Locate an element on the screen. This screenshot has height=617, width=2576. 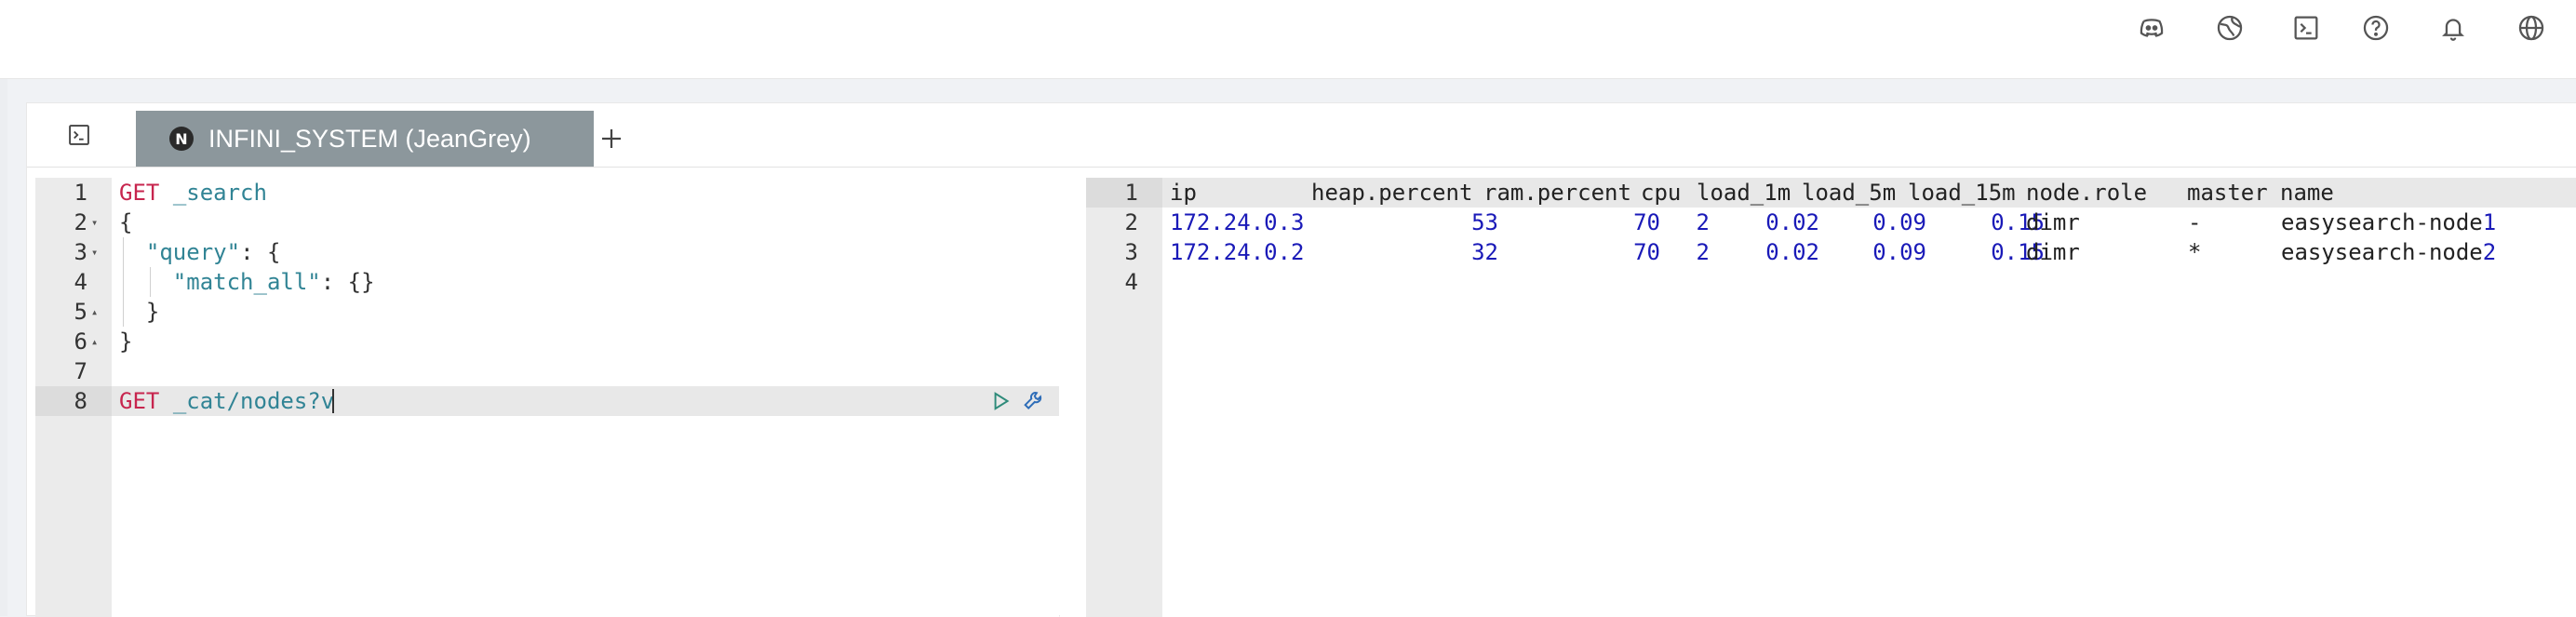
table-cell: 32 is located at coordinates (1484, 252).